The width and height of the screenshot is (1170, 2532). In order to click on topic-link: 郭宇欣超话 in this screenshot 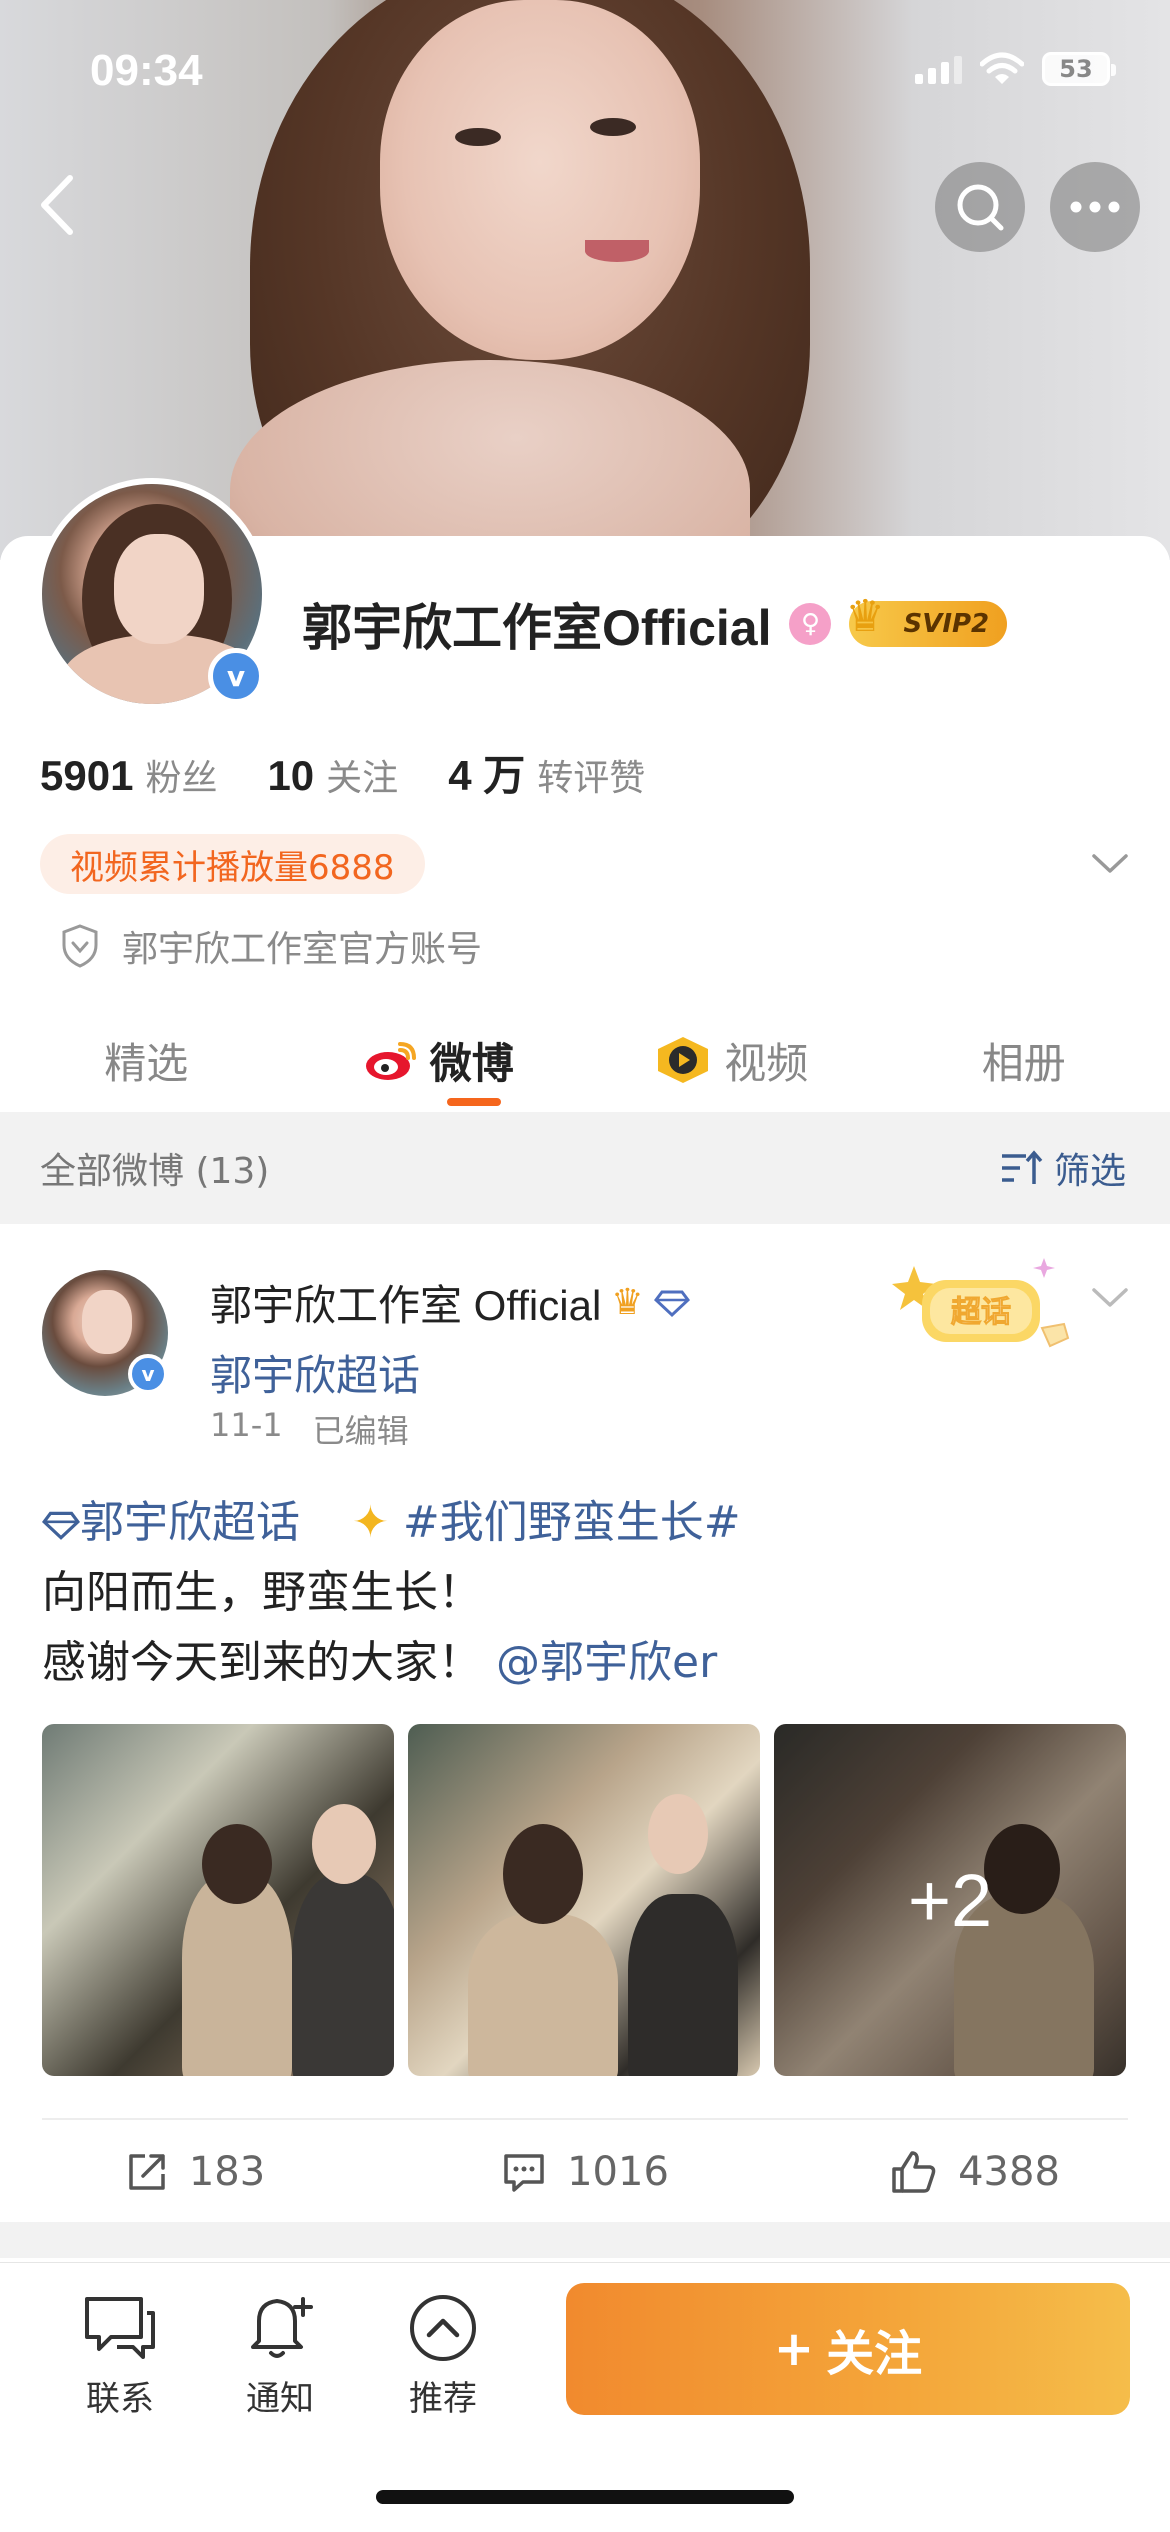, I will do `click(170, 1522)`.